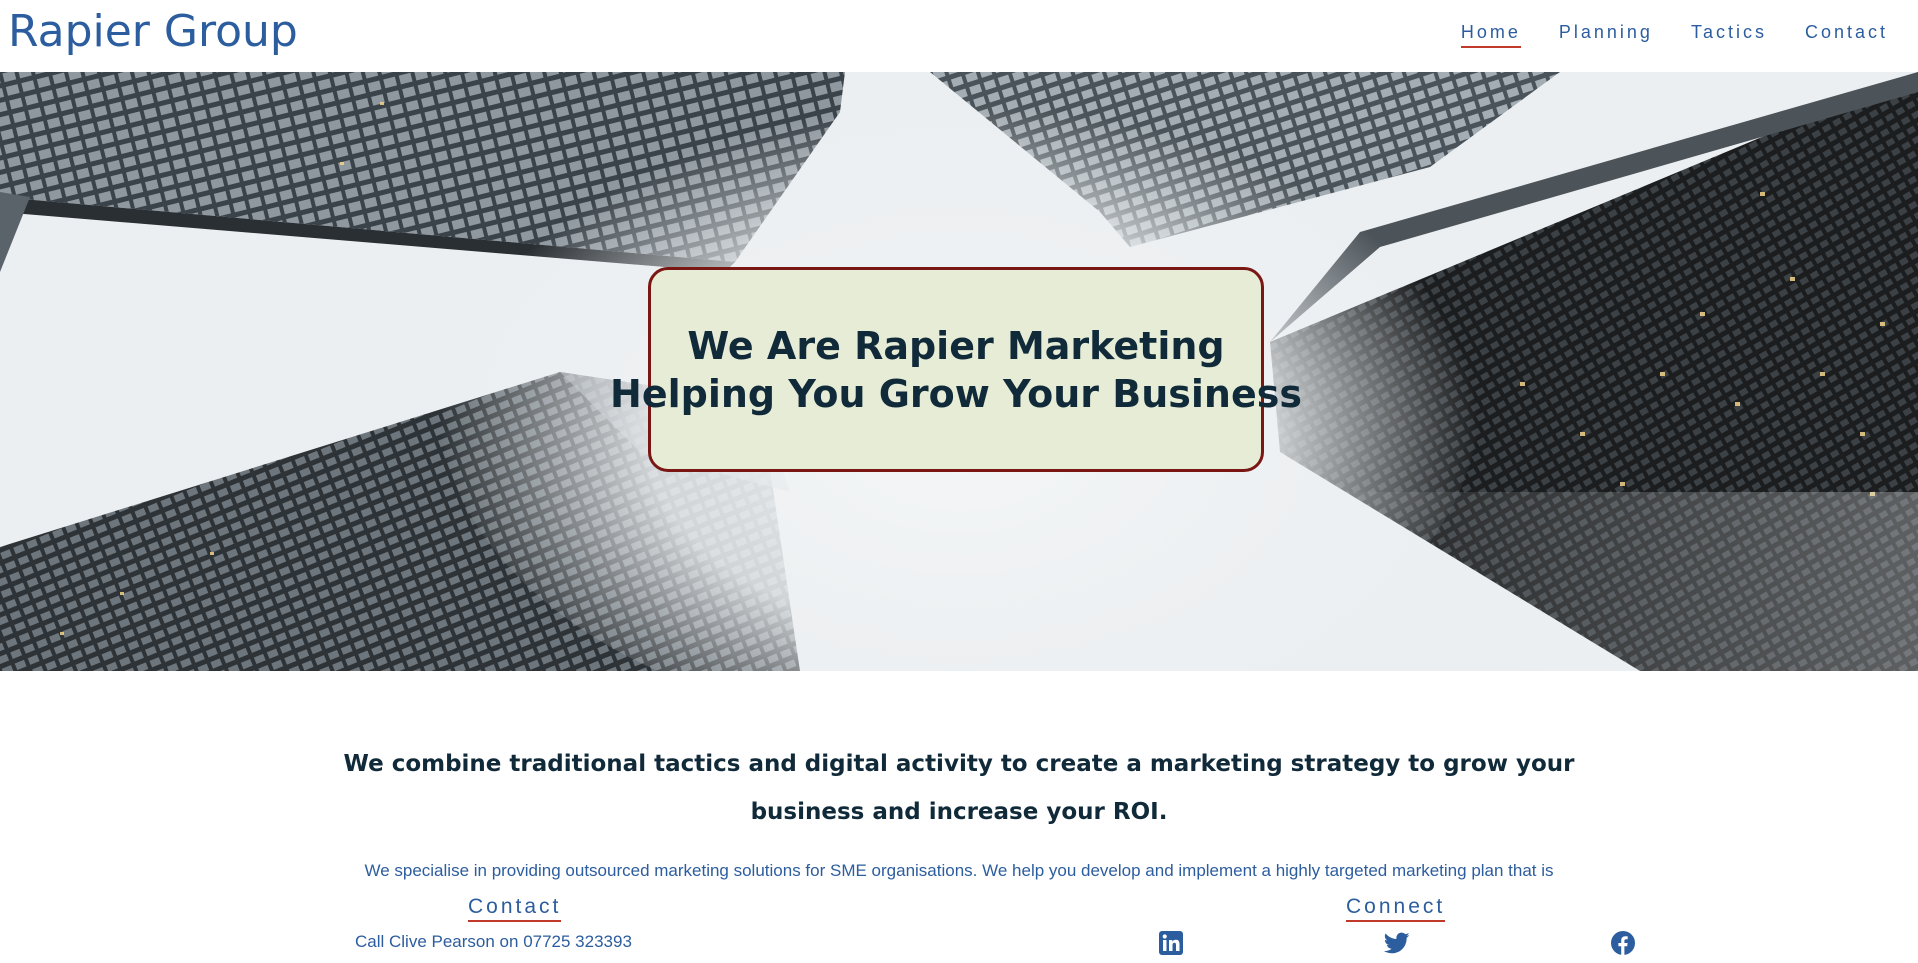 The width and height of the screenshot is (1918, 963). I want to click on footer-contact-phone: Call Clive Pearson on 07725 323393, so click(493, 941).